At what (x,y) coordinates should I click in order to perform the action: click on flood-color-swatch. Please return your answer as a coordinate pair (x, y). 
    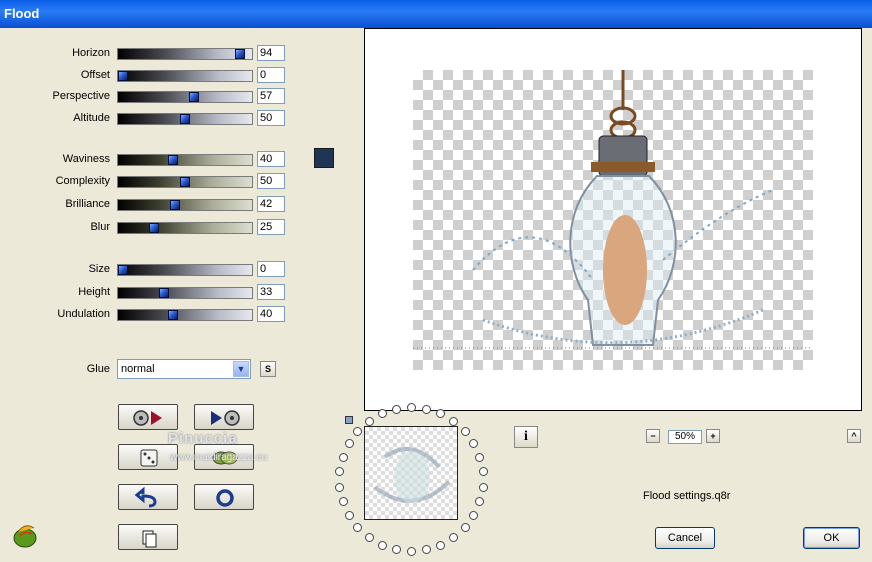
    Looking at the image, I should click on (324, 158).